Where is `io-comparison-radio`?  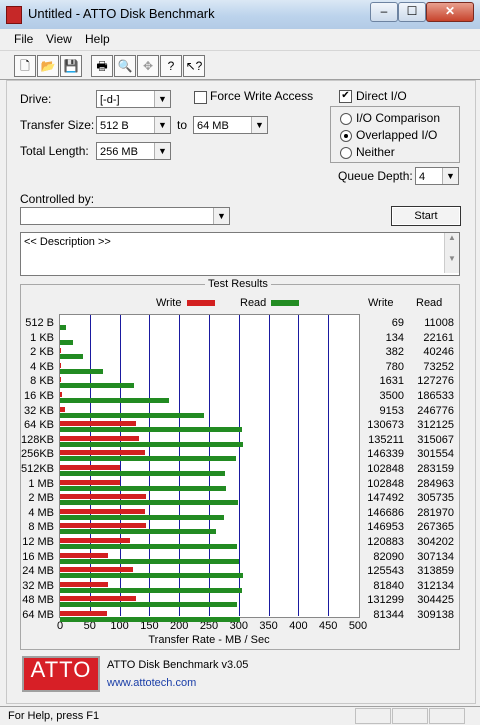
io-comparison-radio is located at coordinates (346, 119).